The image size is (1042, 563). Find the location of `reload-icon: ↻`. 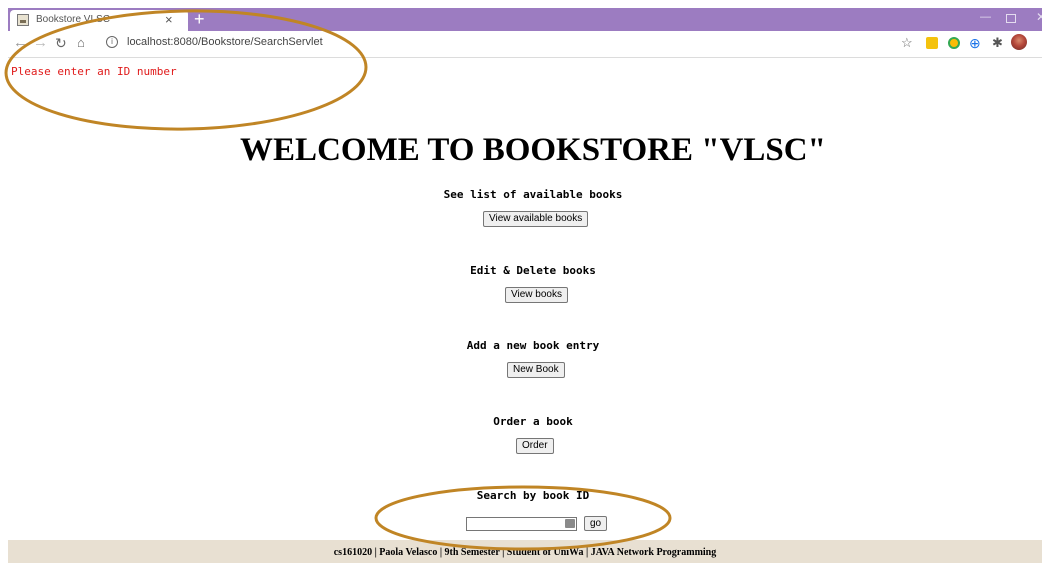

reload-icon: ↻ is located at coordinates (61, 43).